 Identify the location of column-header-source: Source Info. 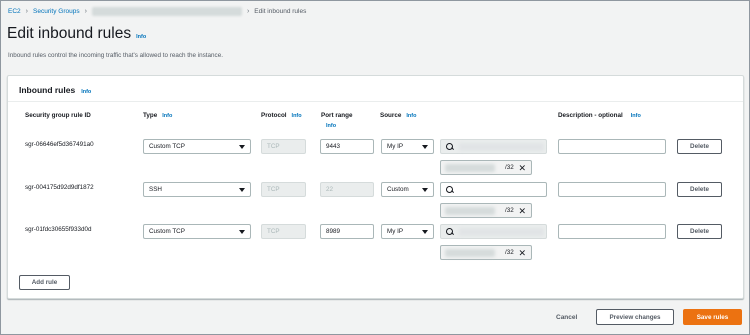
(398, 115).